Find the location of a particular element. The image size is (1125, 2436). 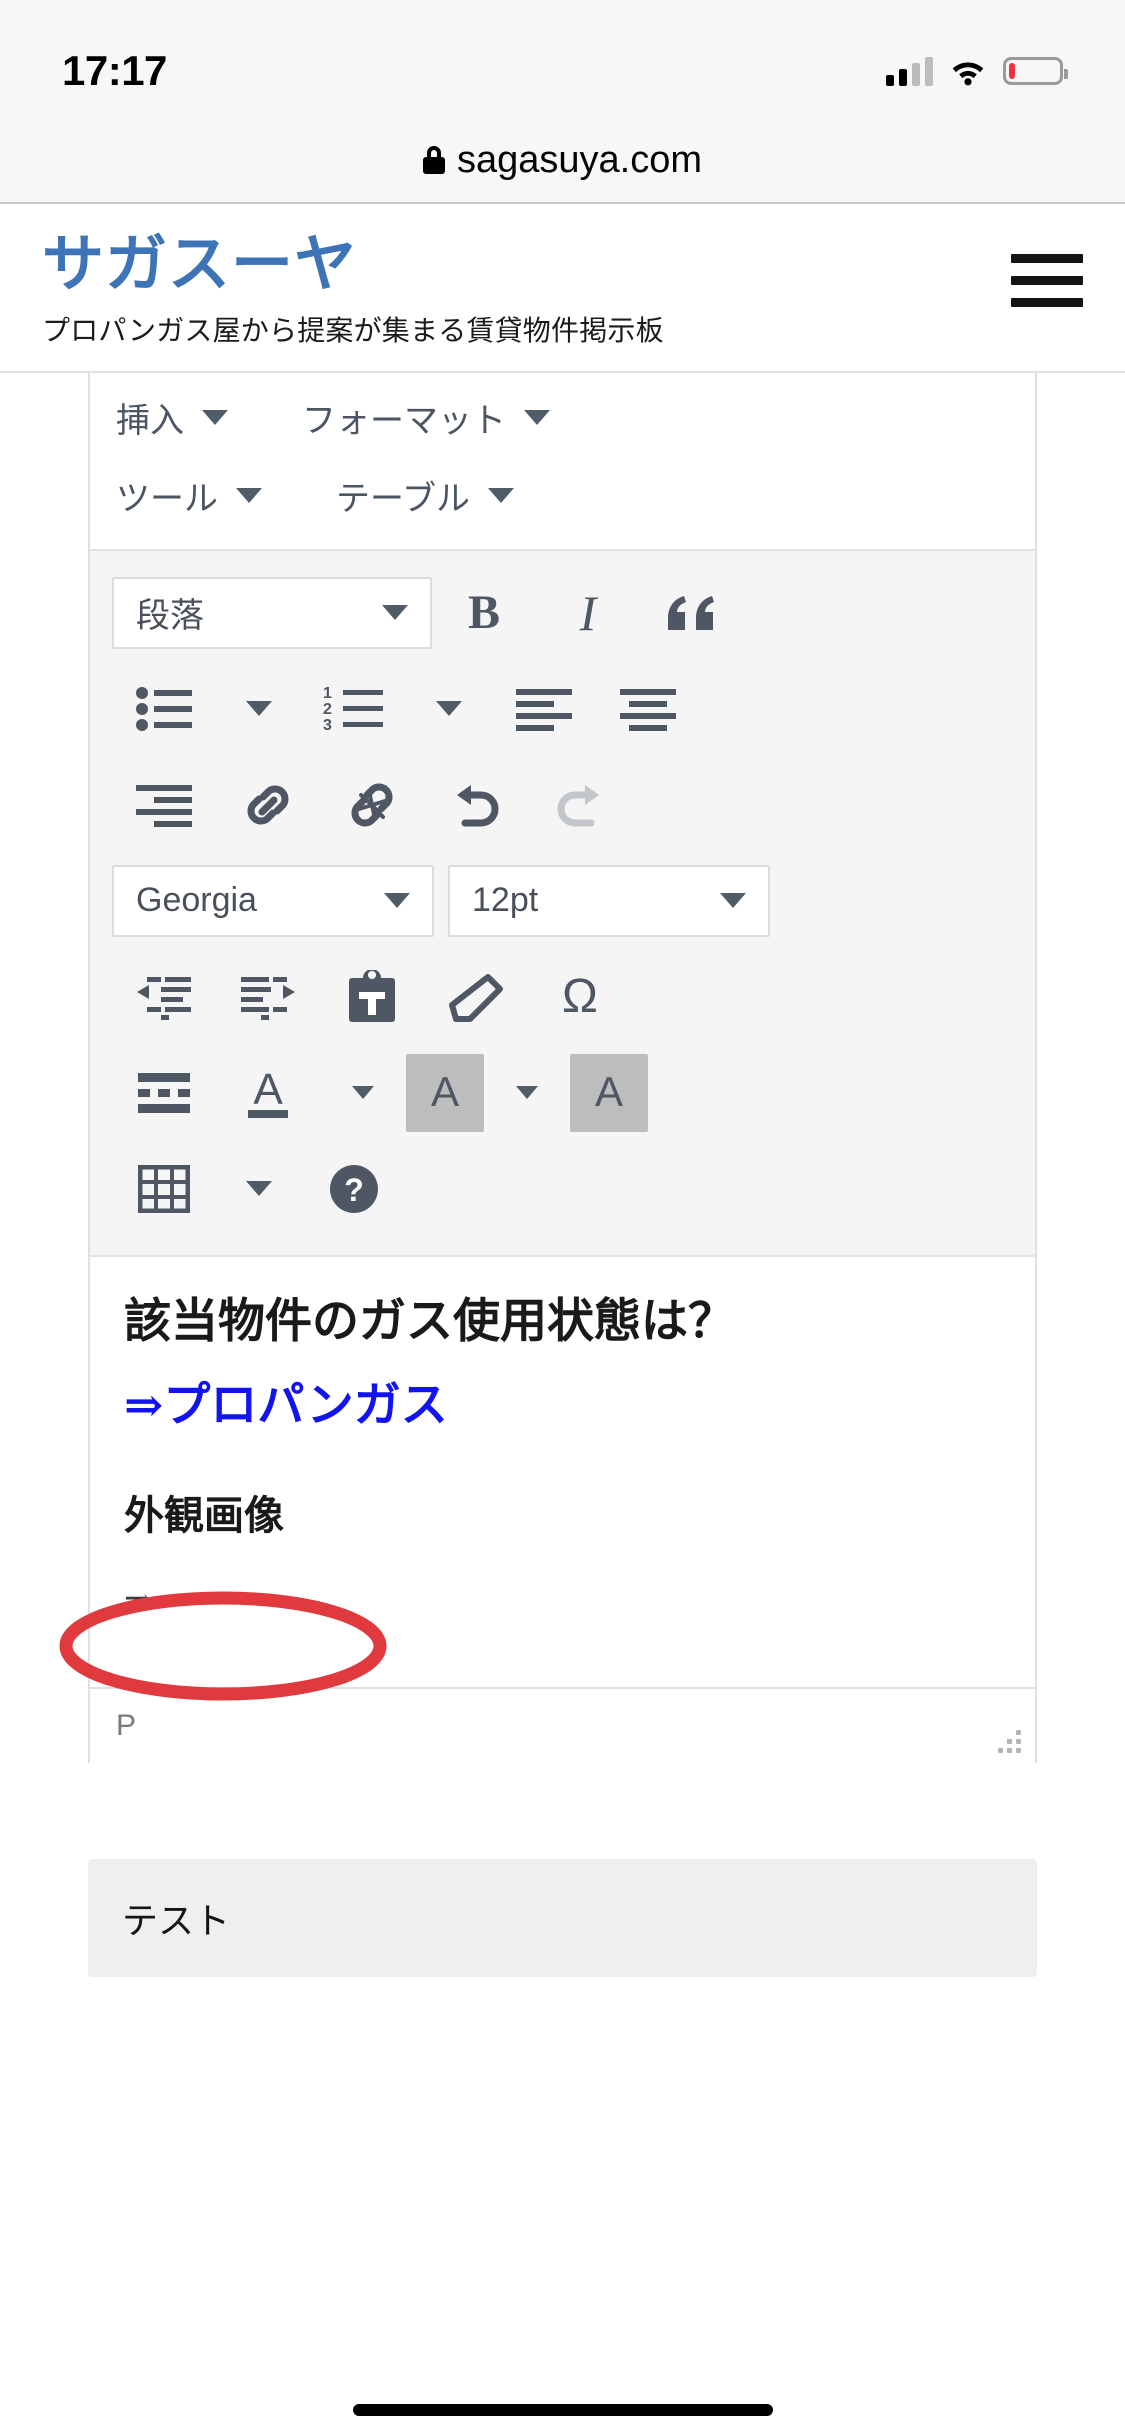

eraser-icon is located at coordinates (476, 997).